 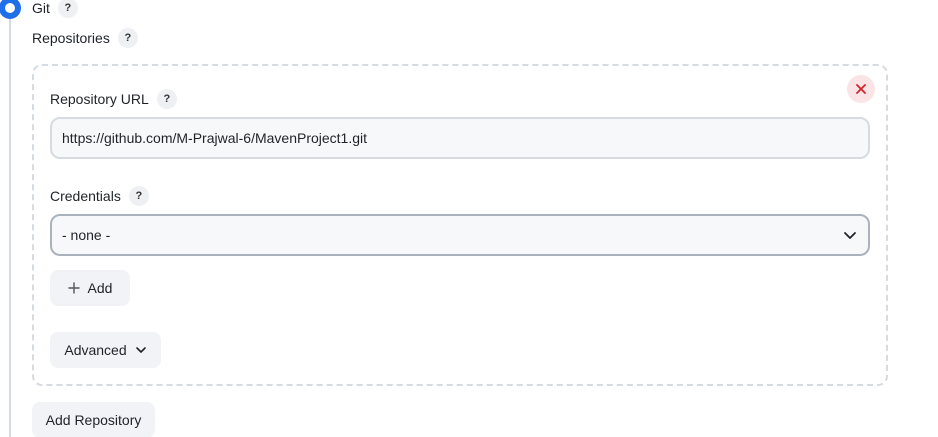 What do you see at coordinates (127, 38) in the screenshot?
I see `repositories-help-icon: ?` at bounding box center [127, 38].